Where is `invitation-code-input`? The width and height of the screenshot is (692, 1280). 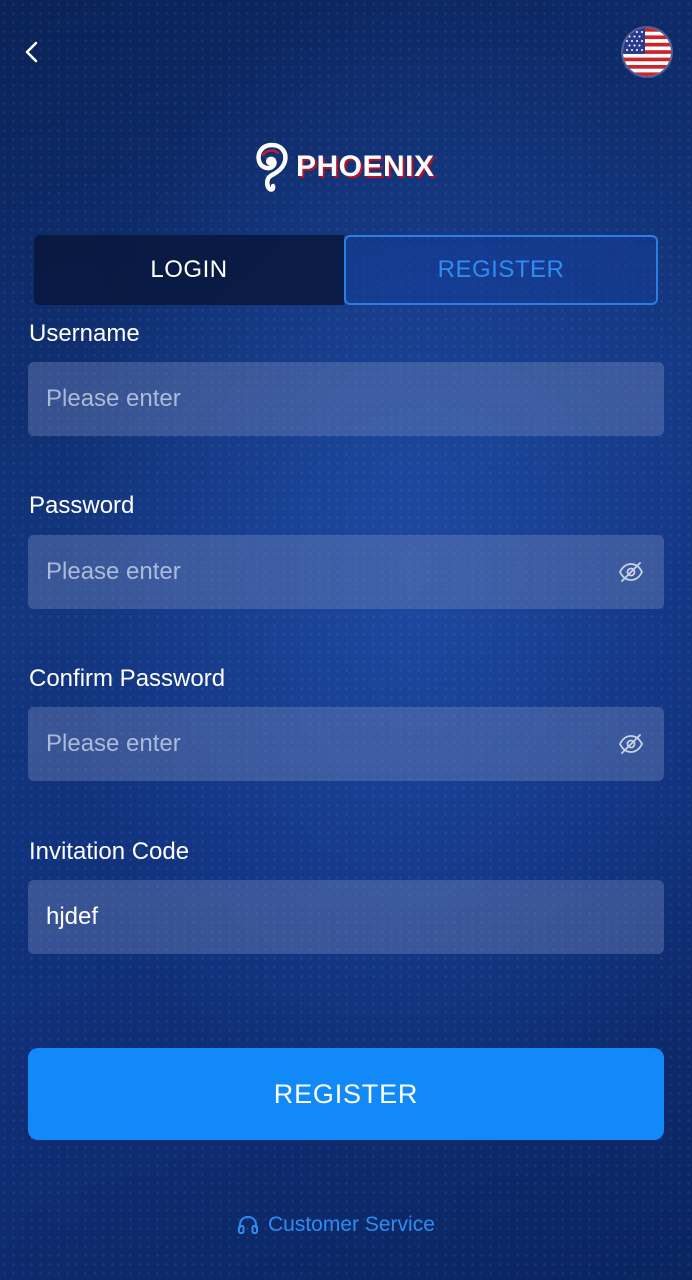 invitation-code-input is located at coordinates (346, 917).